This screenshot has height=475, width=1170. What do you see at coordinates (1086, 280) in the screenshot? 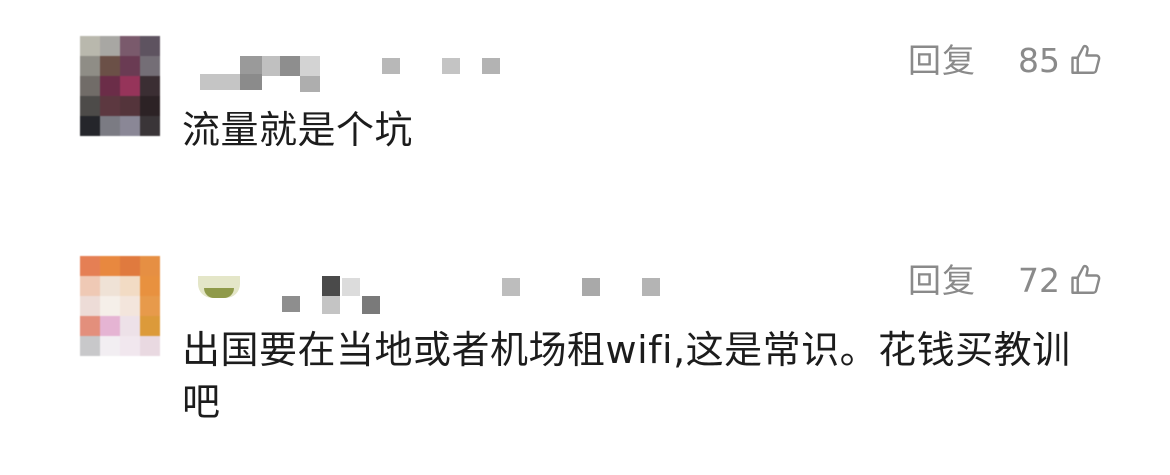
I see `thumbs-up-icon` at bounding box center [1086, 280].